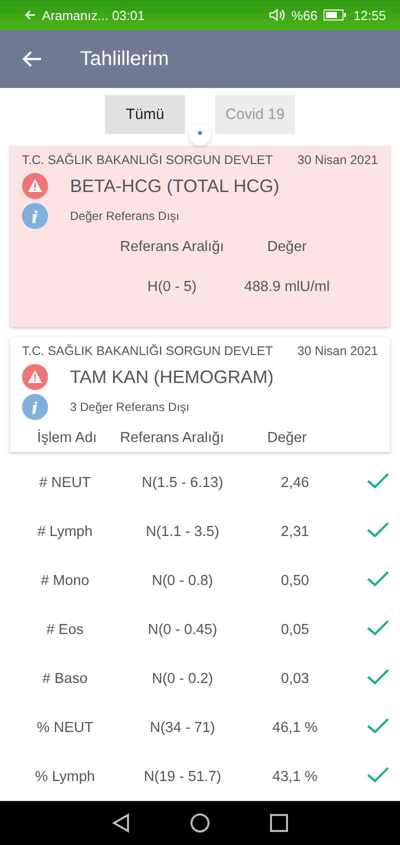 Image resolution: width=400 pixels, height=845 pixels. I want to click on result-value: 0,03, so click(295, 678).